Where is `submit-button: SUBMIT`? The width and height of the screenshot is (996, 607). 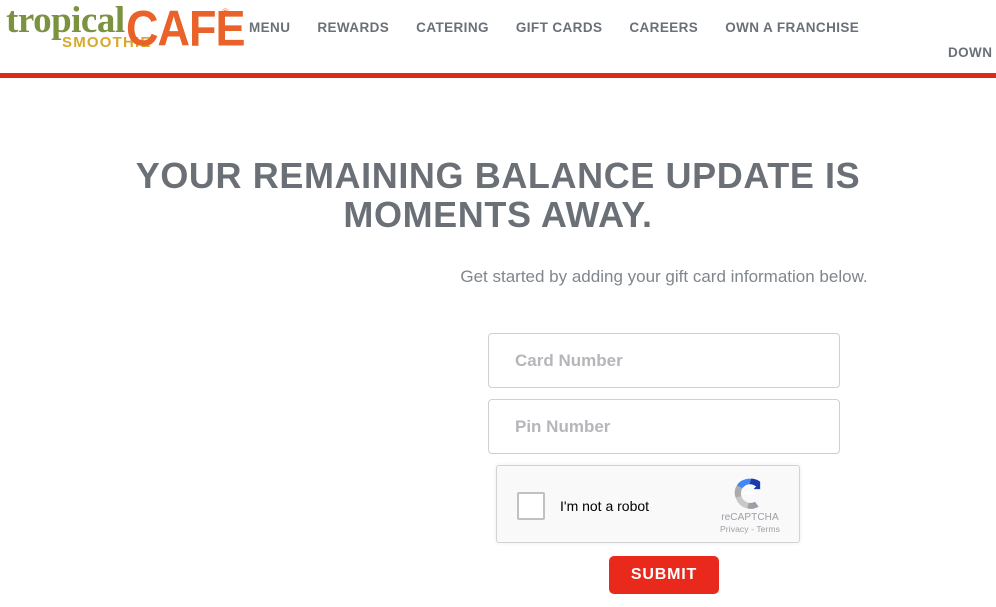 submit-button: SUBMIT is located at coordinates (664, 575).